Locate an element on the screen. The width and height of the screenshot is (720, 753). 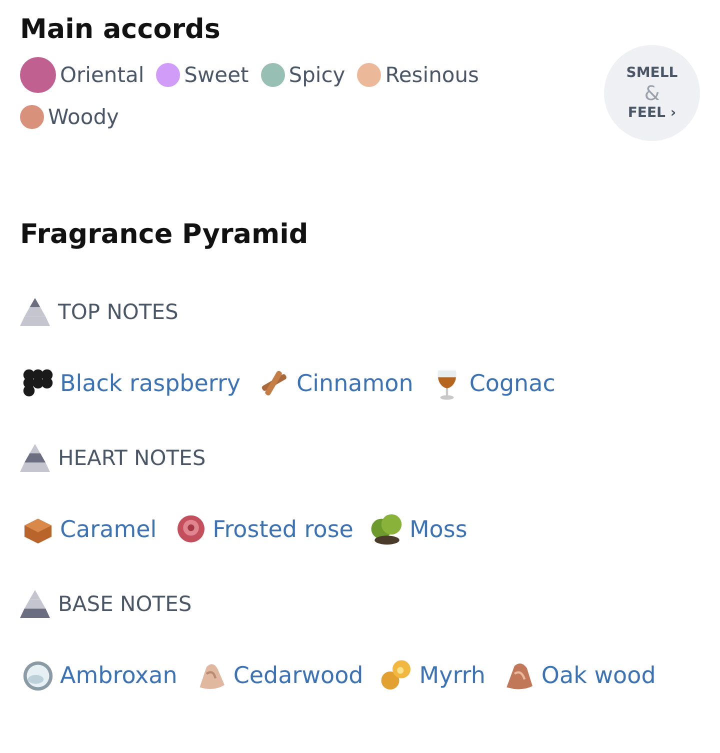
note-link: Moss is located at coordinates (438, 530).